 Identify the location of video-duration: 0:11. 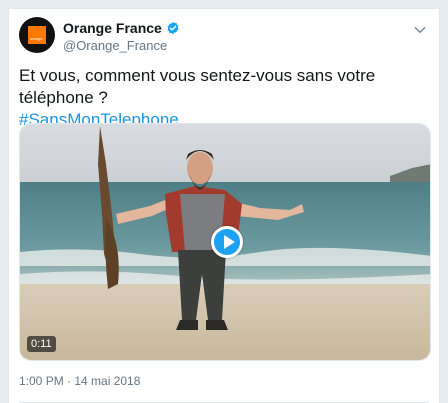
(41, 344).